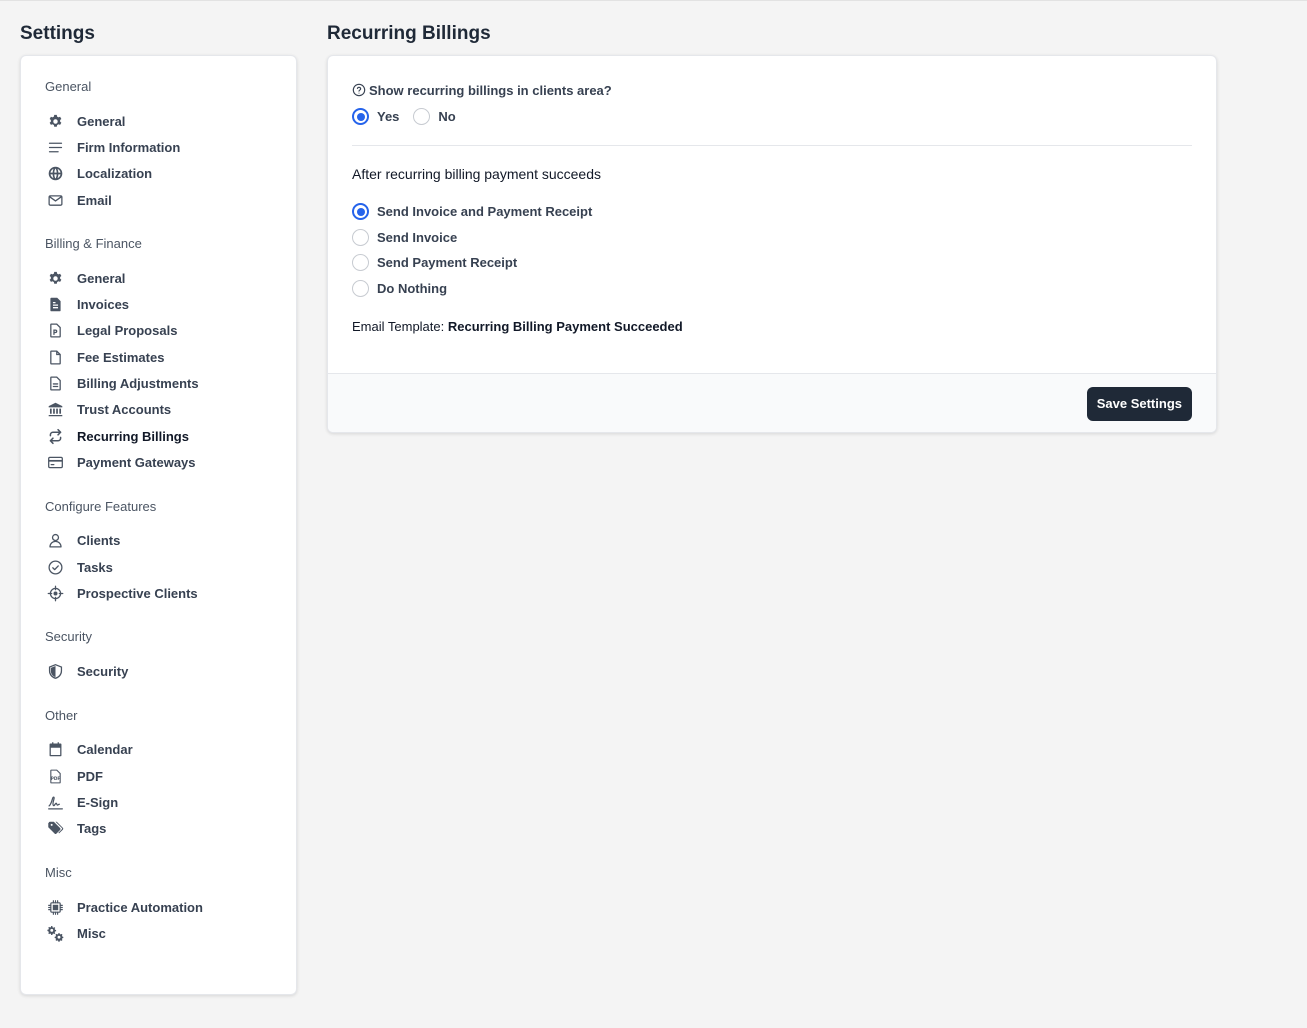 Image resolution: width=1307 pixels, height=1028 pixels. What do you see at coordinates (55, 907) in the screenshot?
I see `chip-icon` at bounding box center [55, 907].